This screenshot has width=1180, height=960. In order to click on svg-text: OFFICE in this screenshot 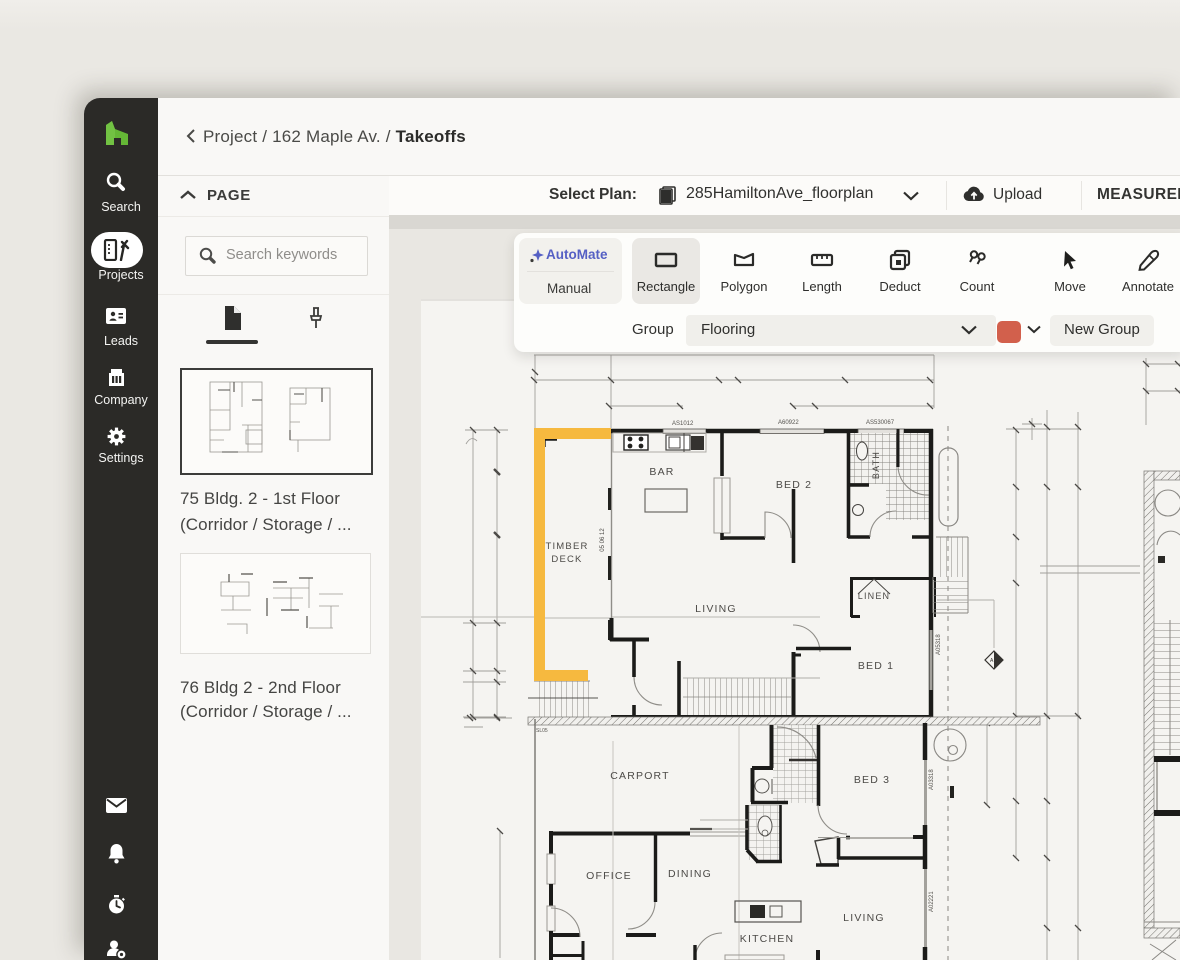, I will do `click(609, 876)`.